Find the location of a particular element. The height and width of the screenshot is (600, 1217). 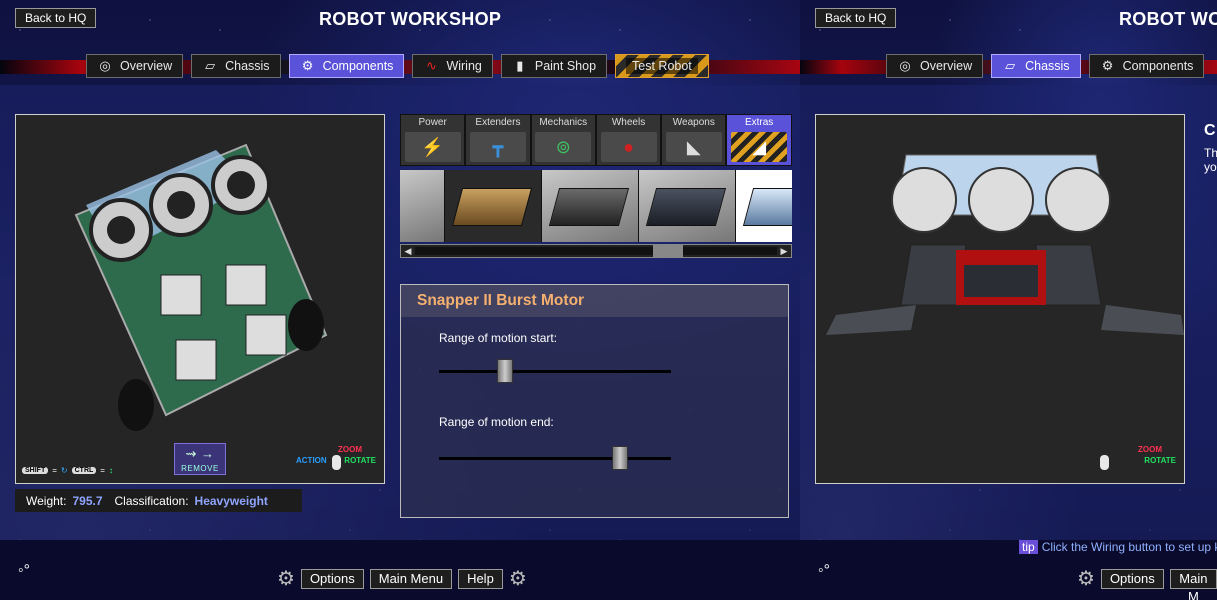

category-power: Power ⚡ is located at coordinates (433, 140).